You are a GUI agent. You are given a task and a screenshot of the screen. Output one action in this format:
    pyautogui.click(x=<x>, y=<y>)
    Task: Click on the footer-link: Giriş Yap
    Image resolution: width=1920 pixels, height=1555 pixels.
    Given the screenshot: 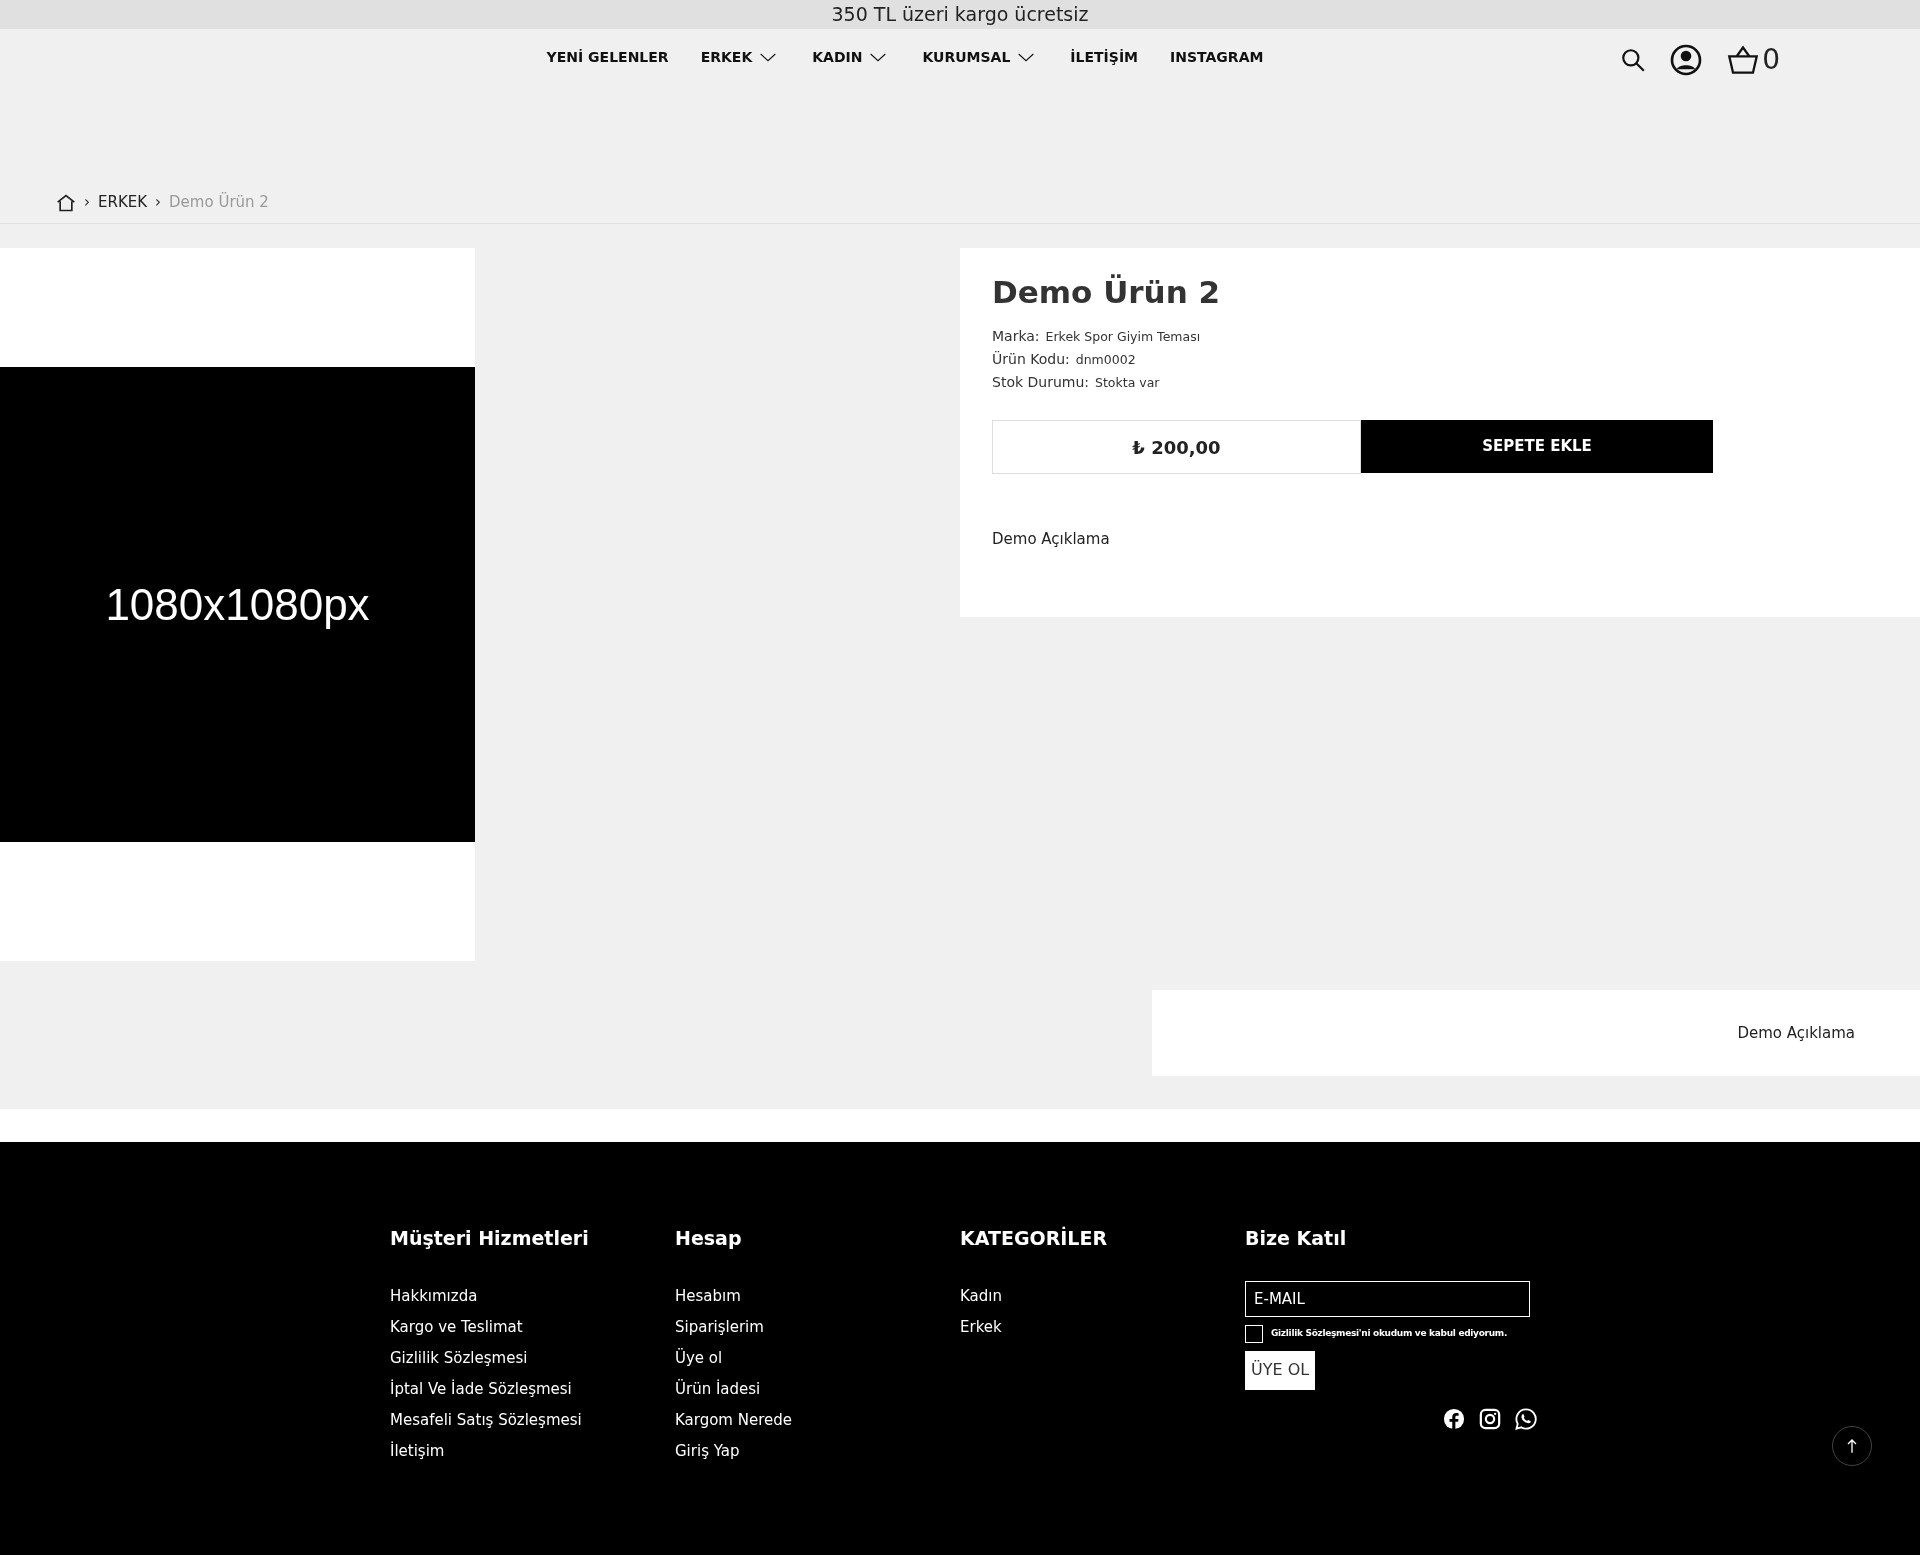 What is the action you would take?
    pyautogui.click(x=817, y=1451)
    